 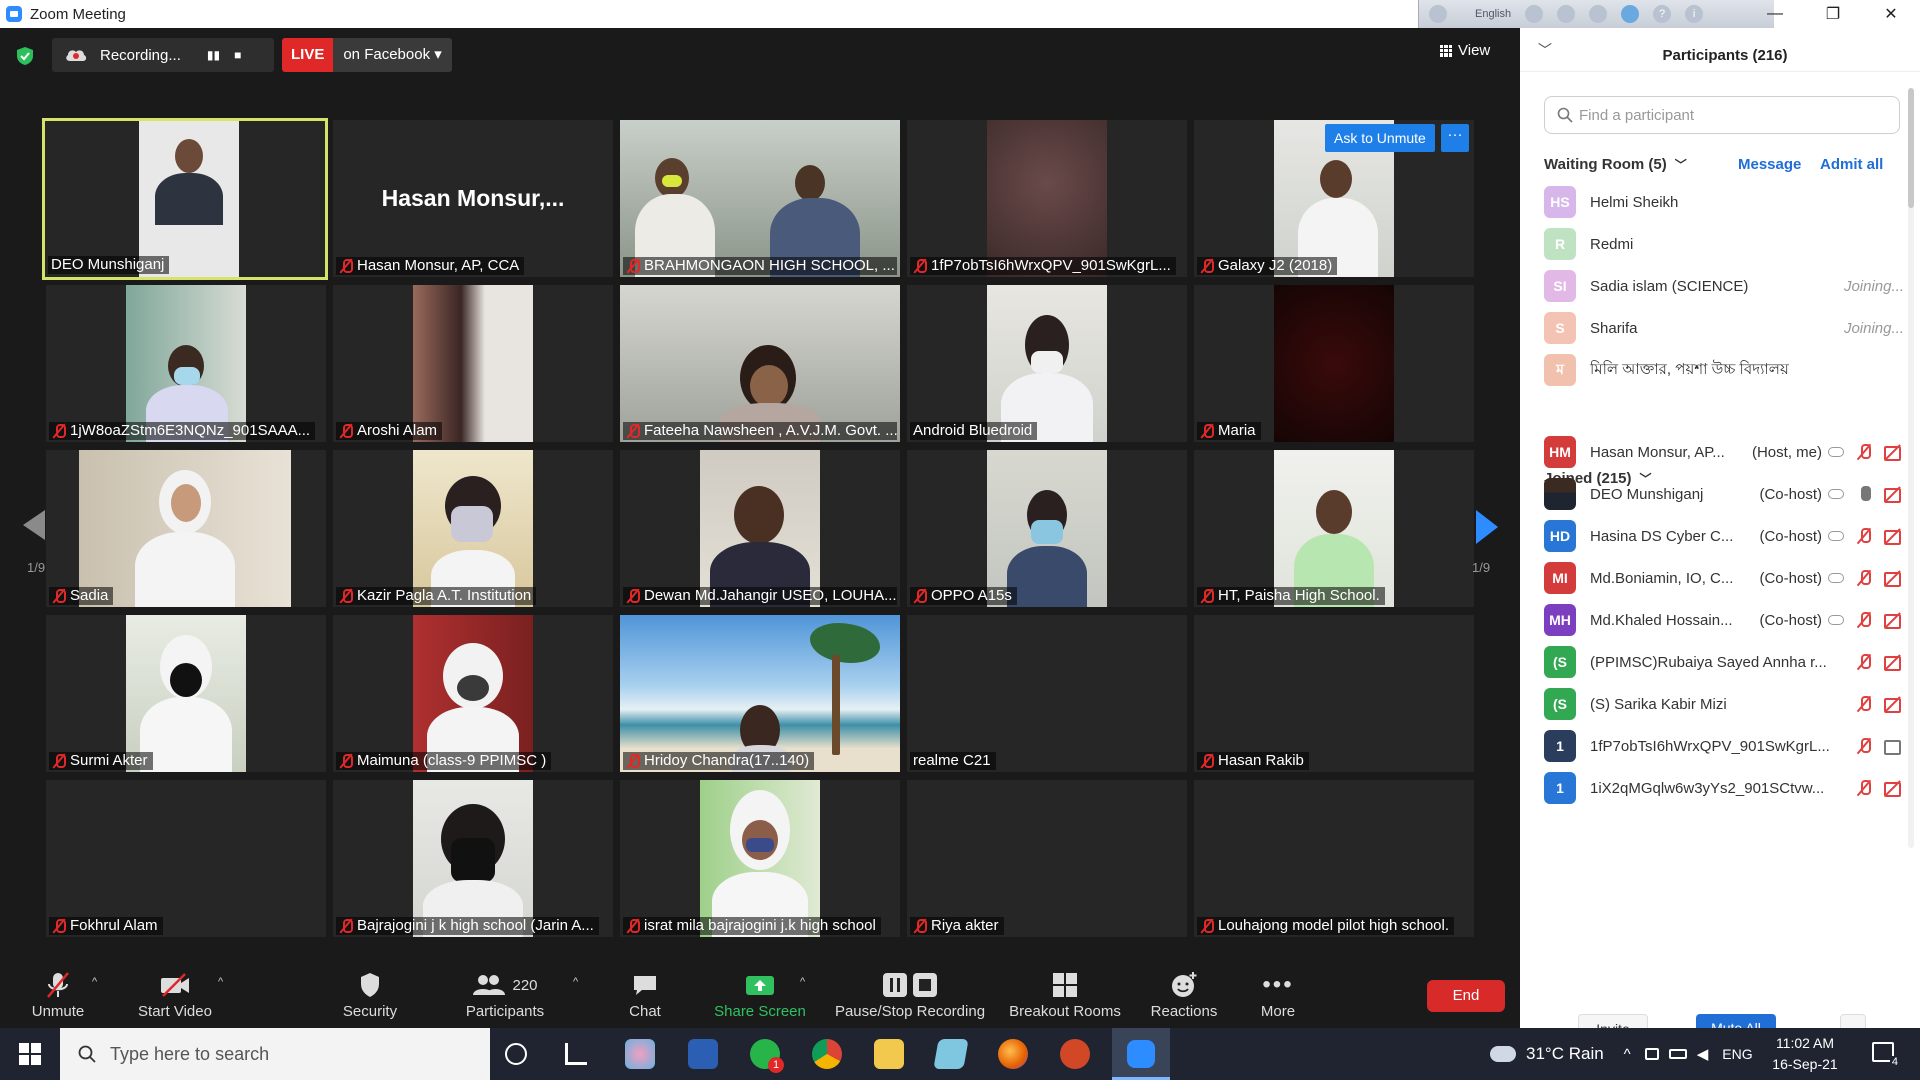 I want to click on video-tile: realme C21, so click(x=1047, y=693).